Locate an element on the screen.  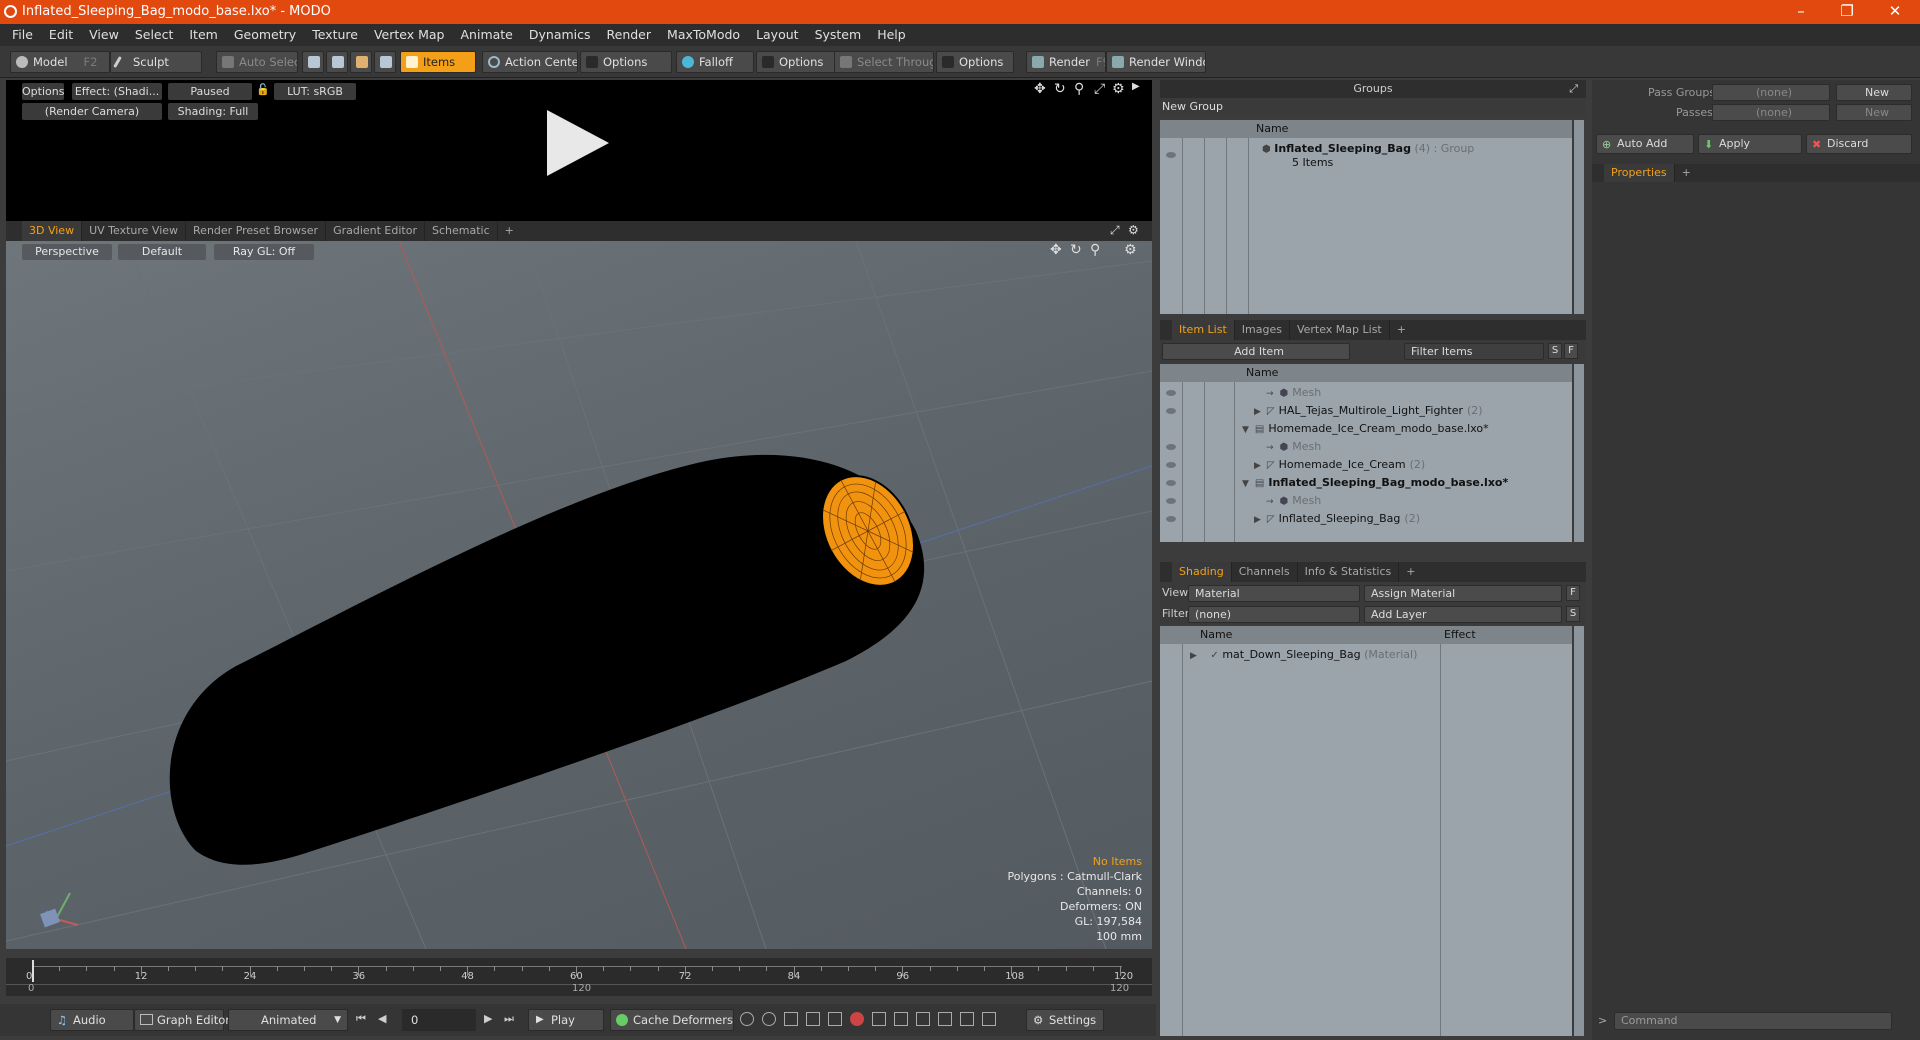
key-icon is located at coordinates (747, 1019).